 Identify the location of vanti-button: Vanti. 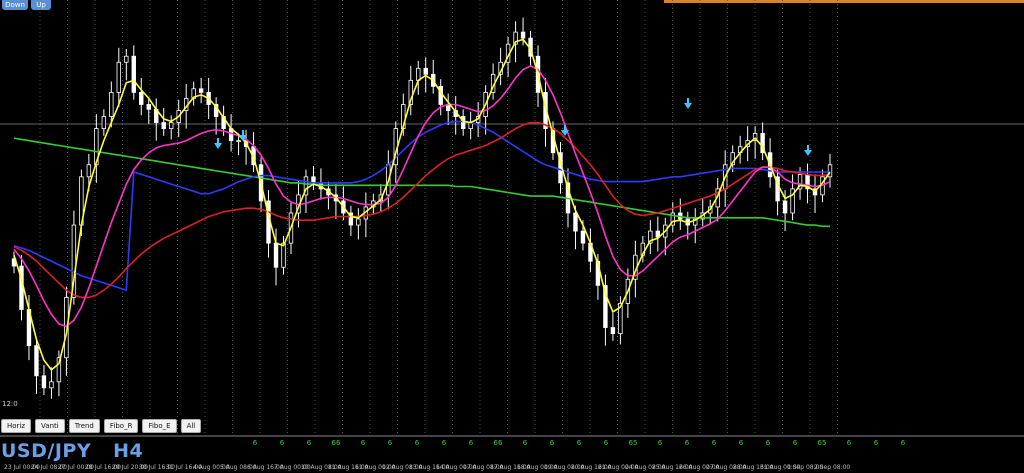
(50, 426).